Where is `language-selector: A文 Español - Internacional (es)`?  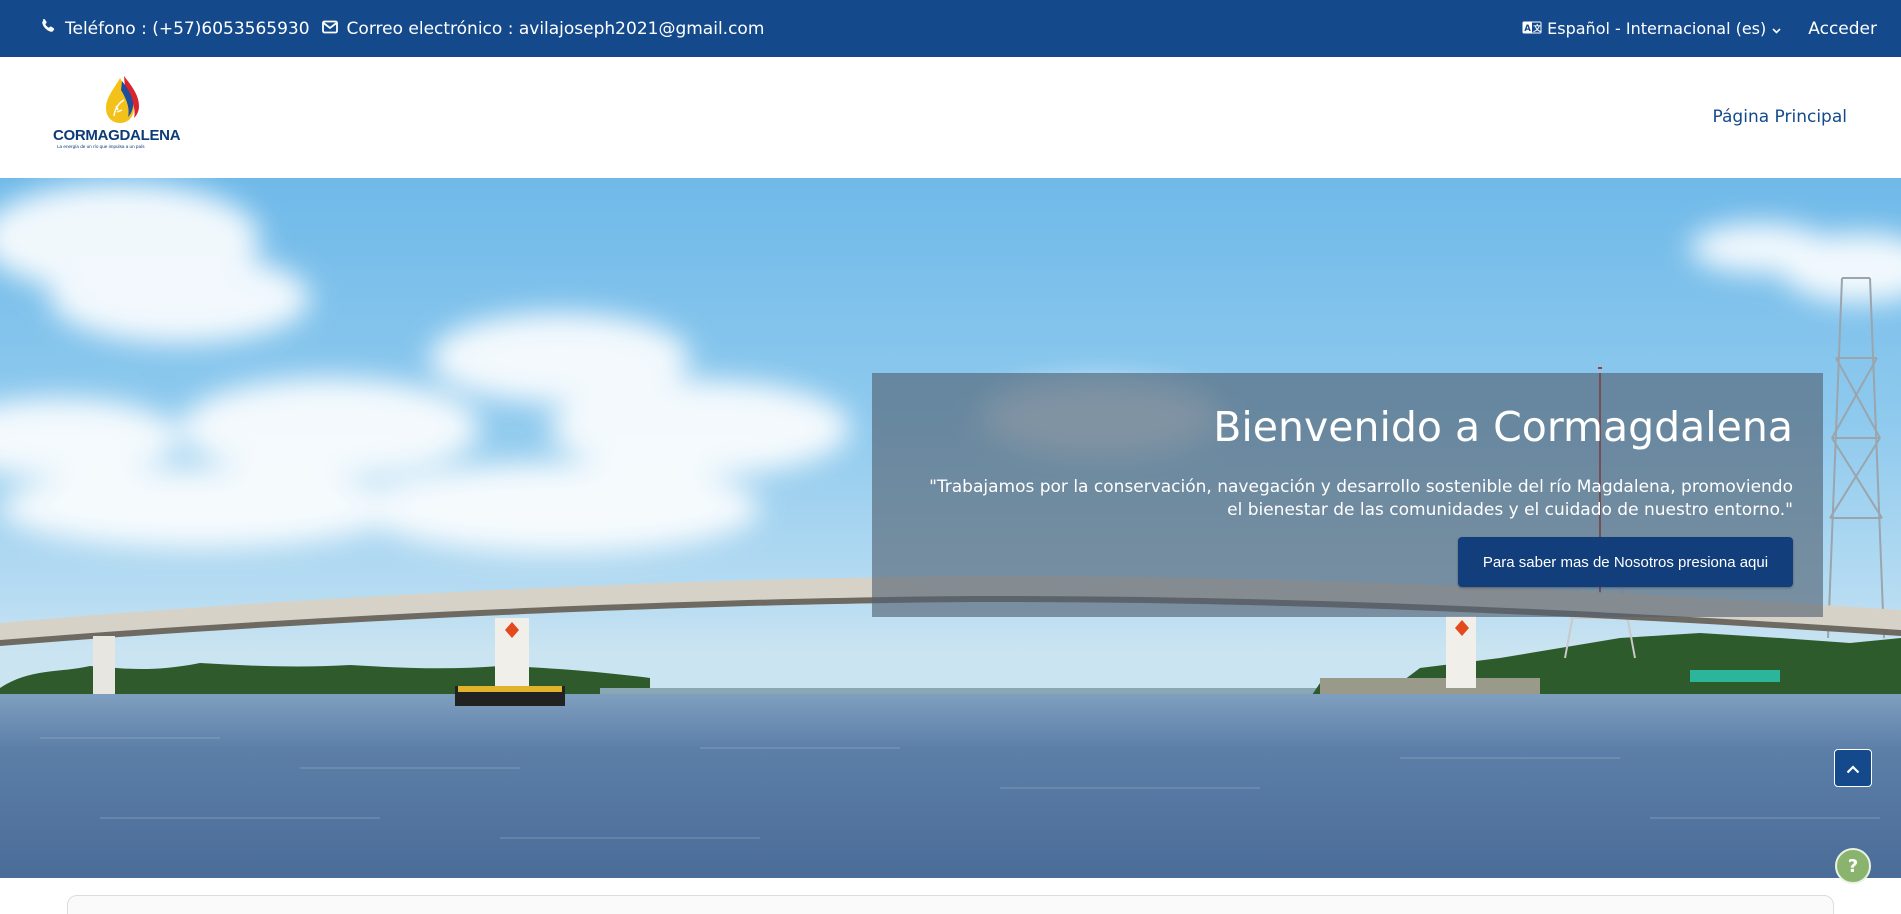
language-selector: A文 Español - Internacional (es) is located at coordinates (1654, 28).